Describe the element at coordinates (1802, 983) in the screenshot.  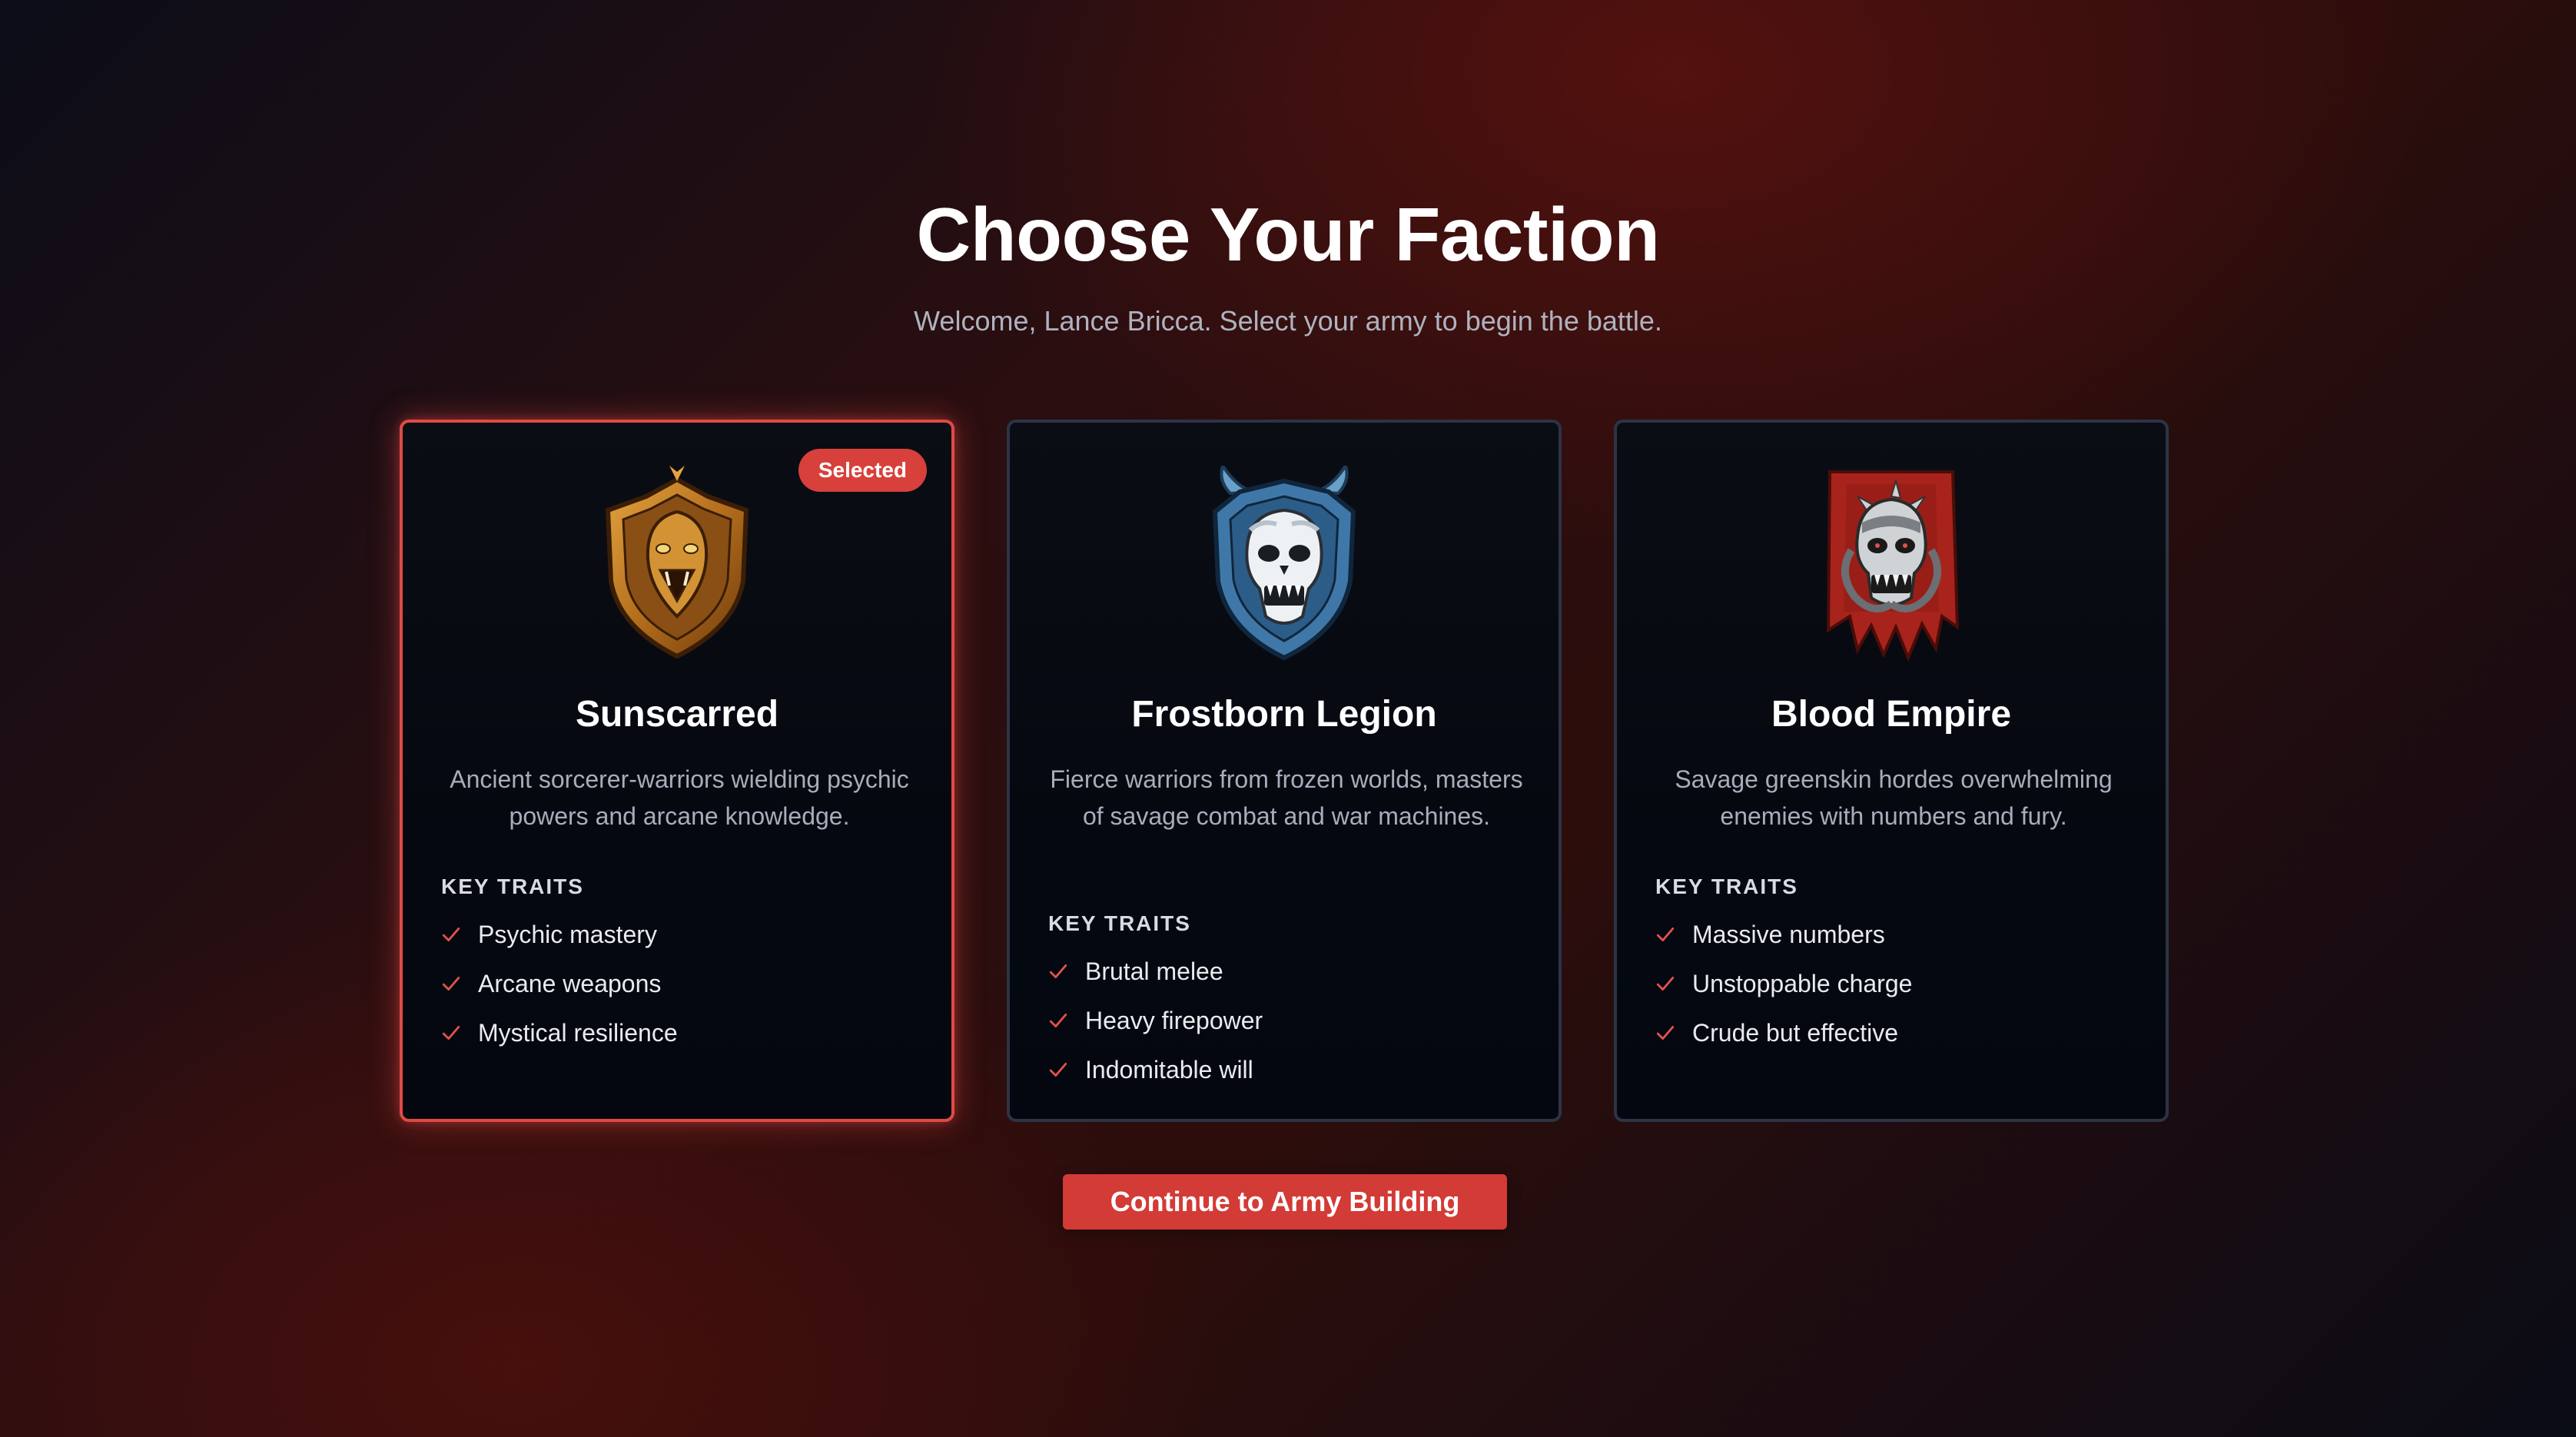
I see `trait-label: Unstoppable charge` at that location.